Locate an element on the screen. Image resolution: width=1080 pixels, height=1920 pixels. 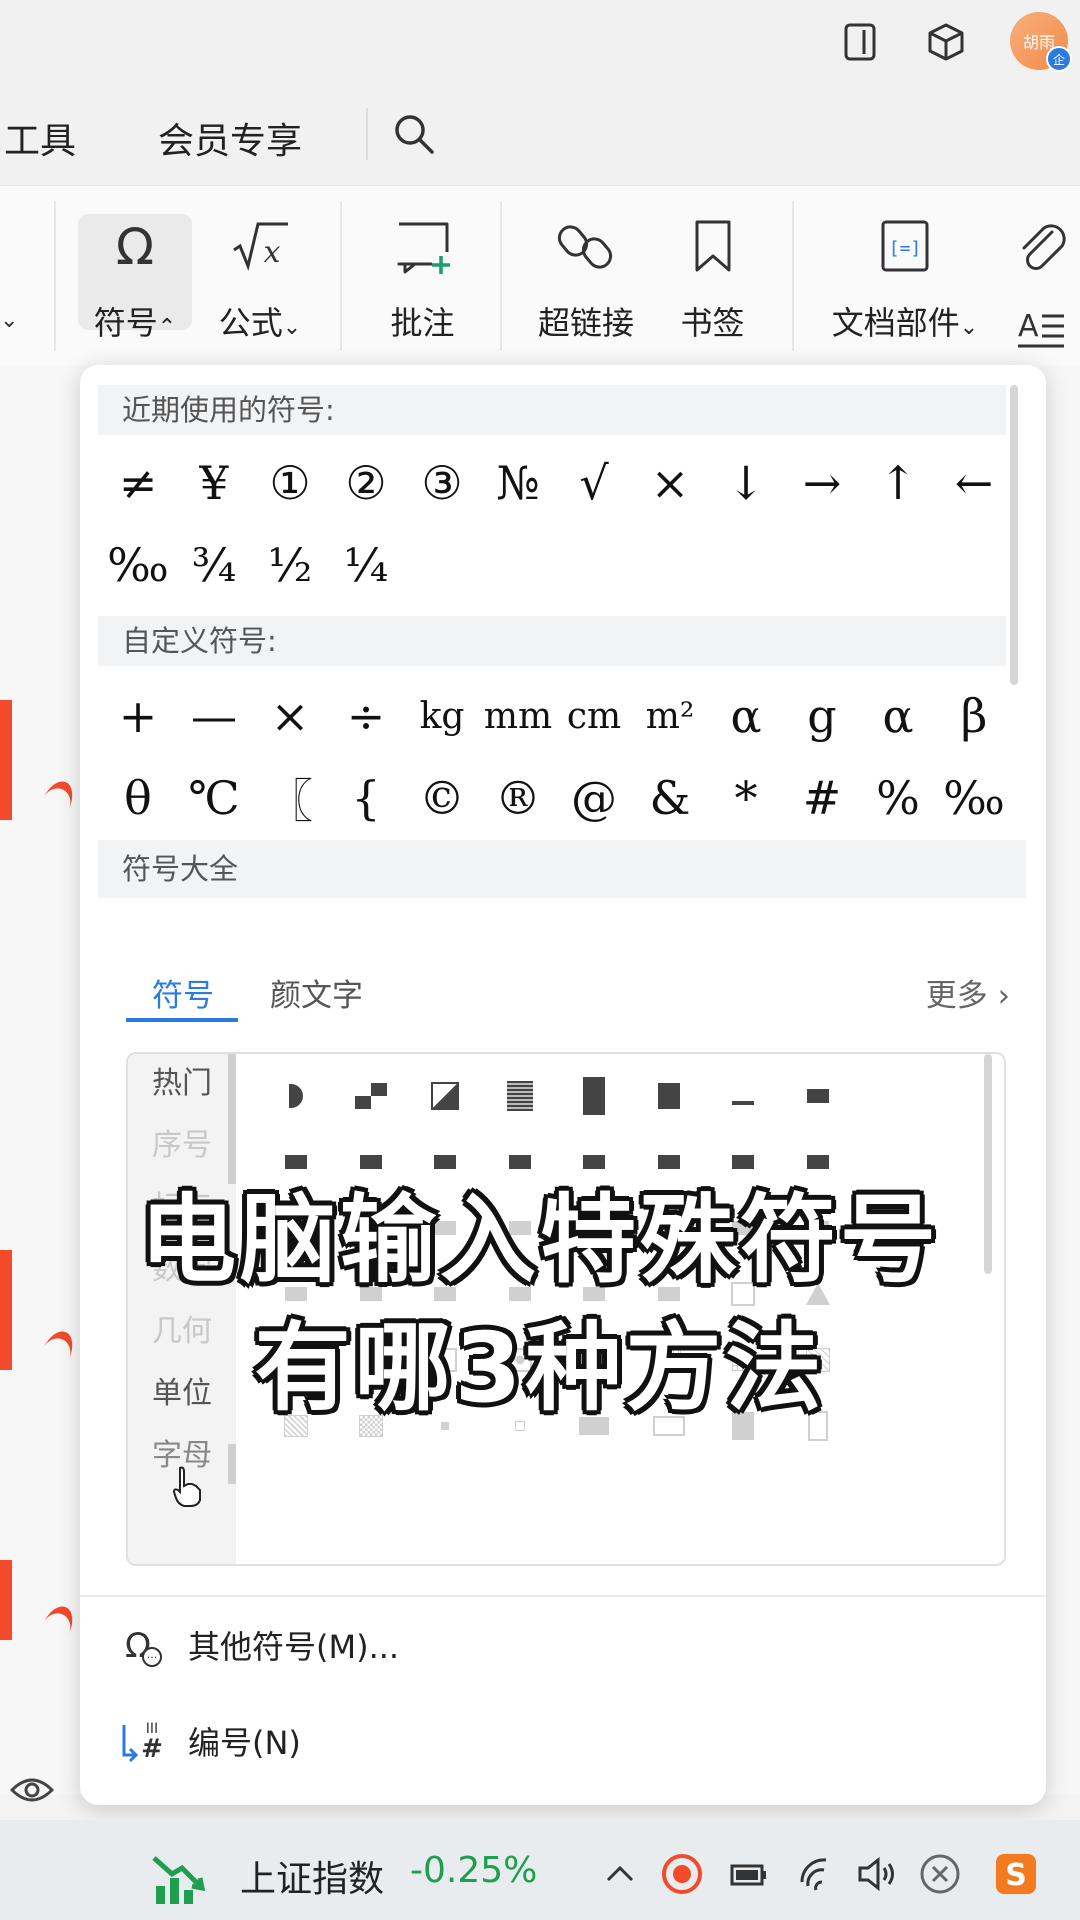
custom-symbol-21: # is located at coordinates (822, 798).